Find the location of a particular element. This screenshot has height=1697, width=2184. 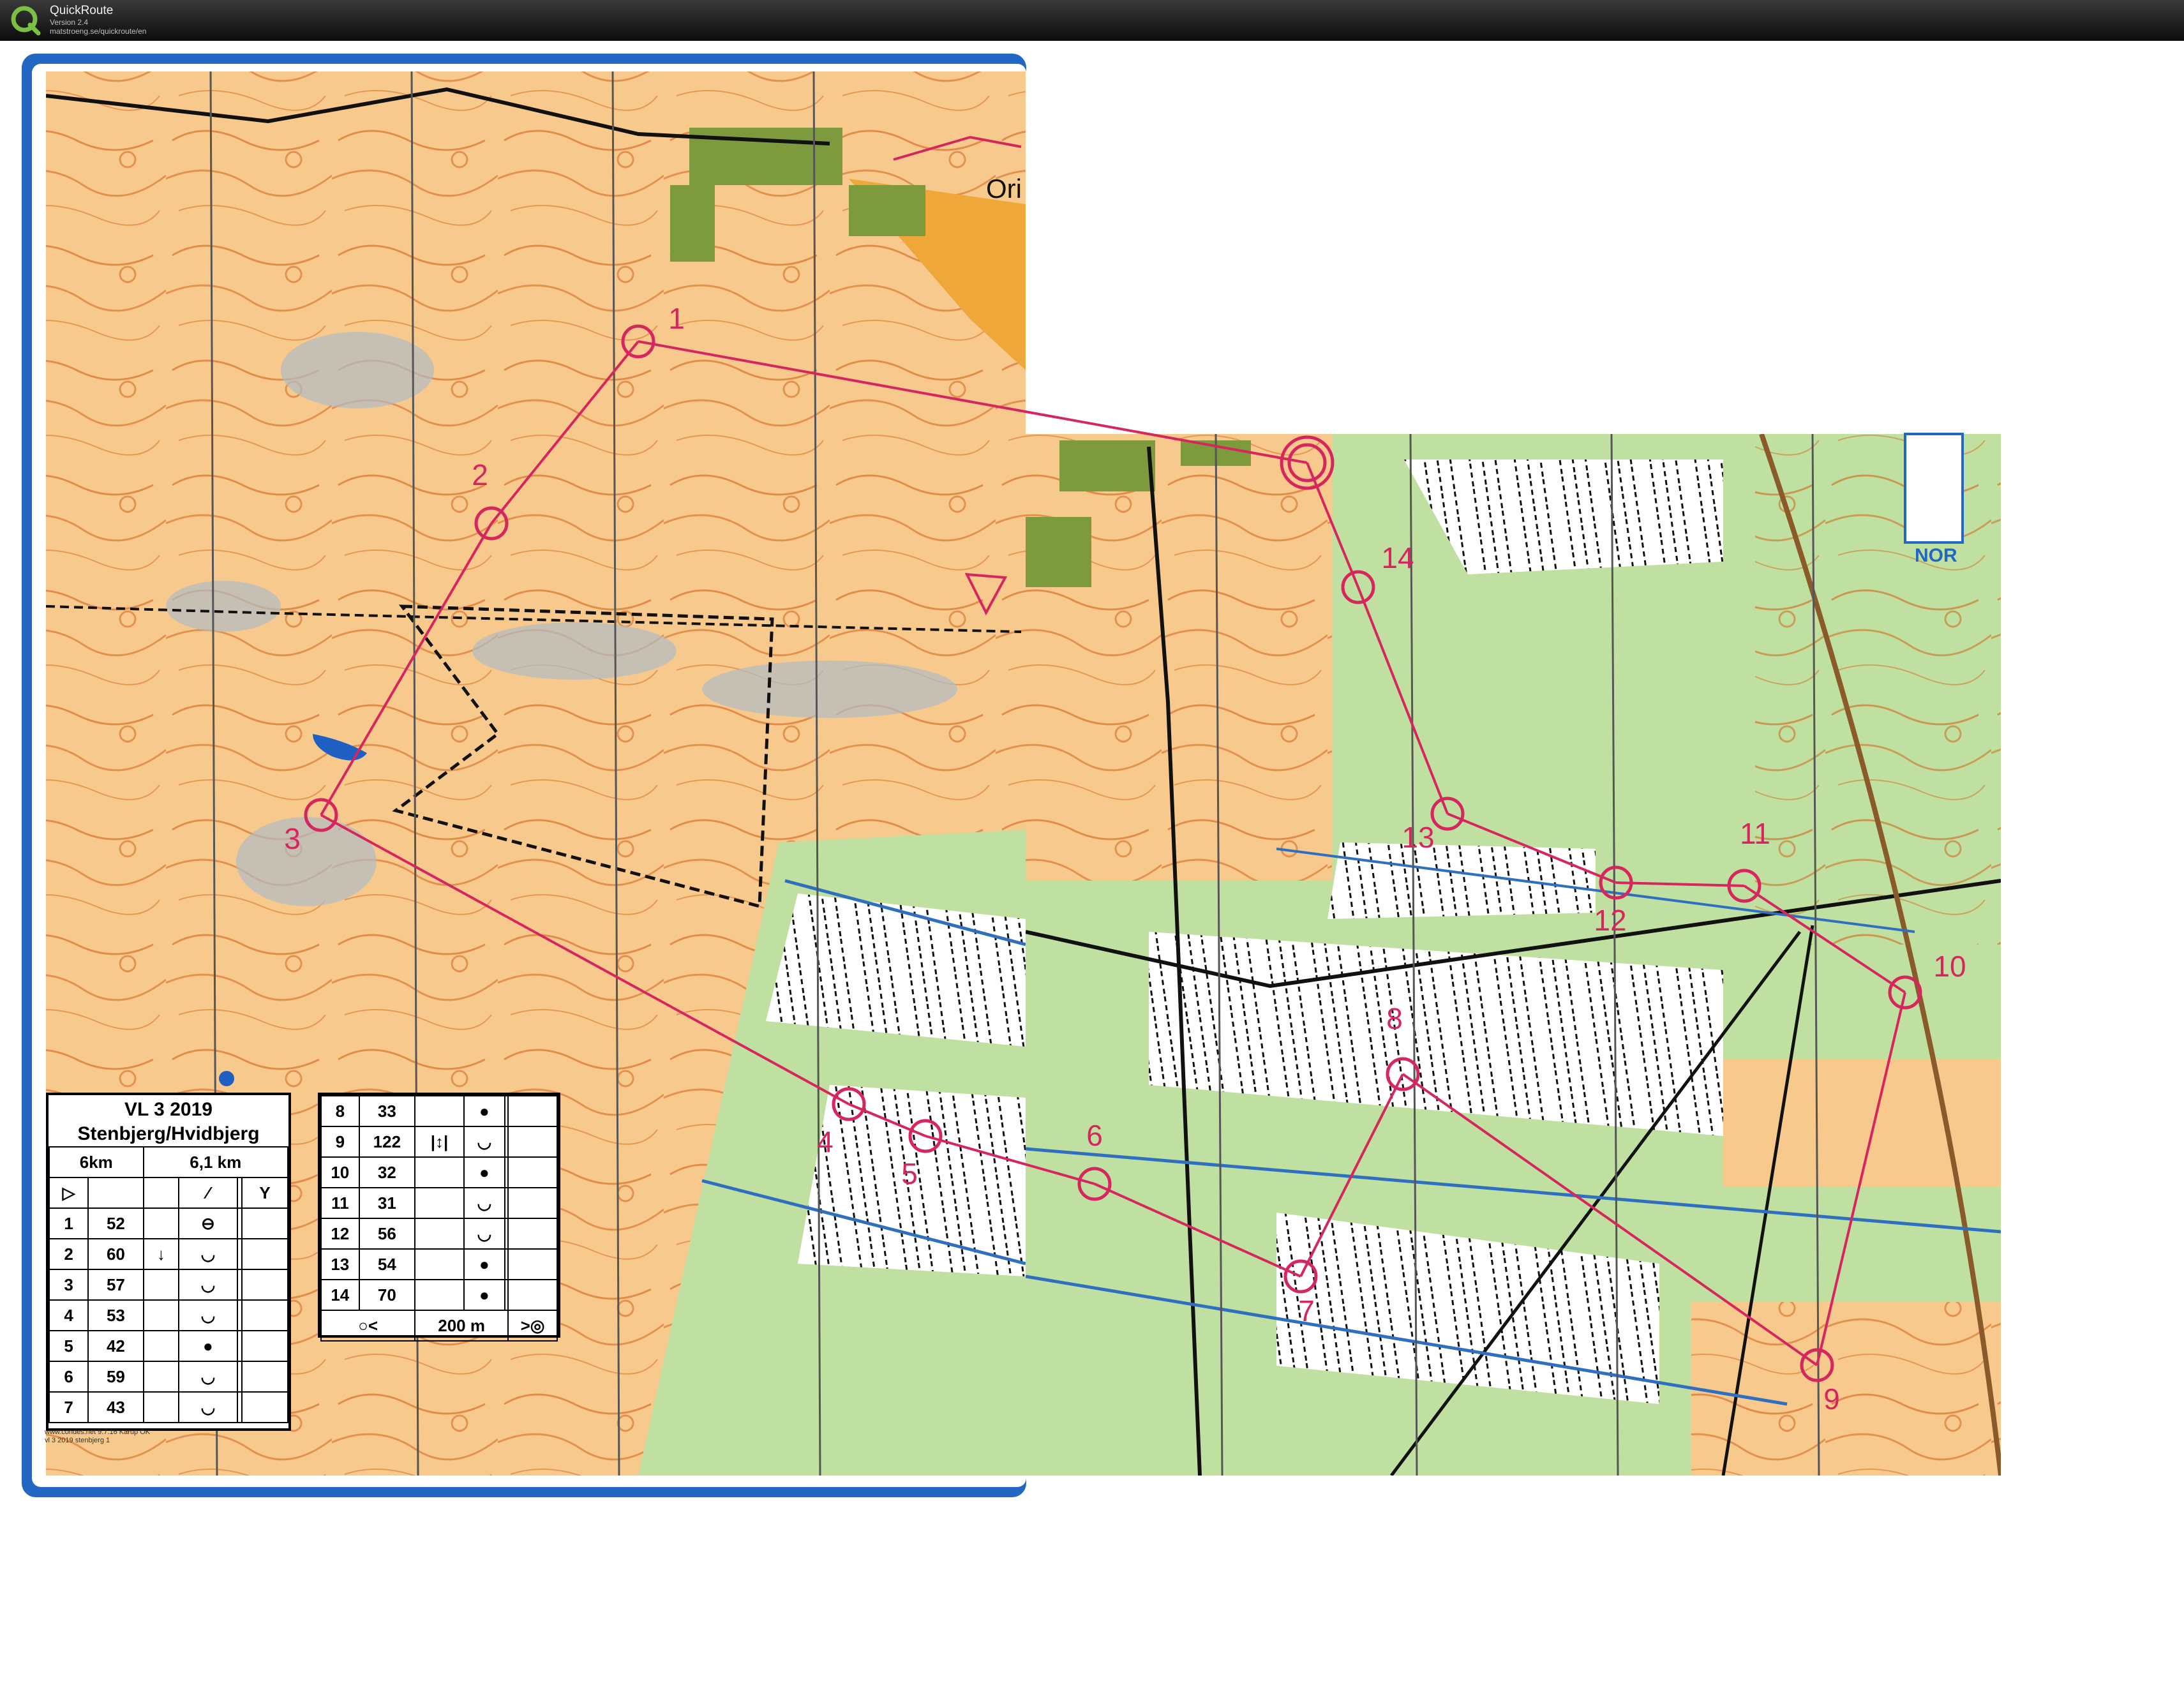

legend-length: 6,1 km is located at coordinates (215, 1162).